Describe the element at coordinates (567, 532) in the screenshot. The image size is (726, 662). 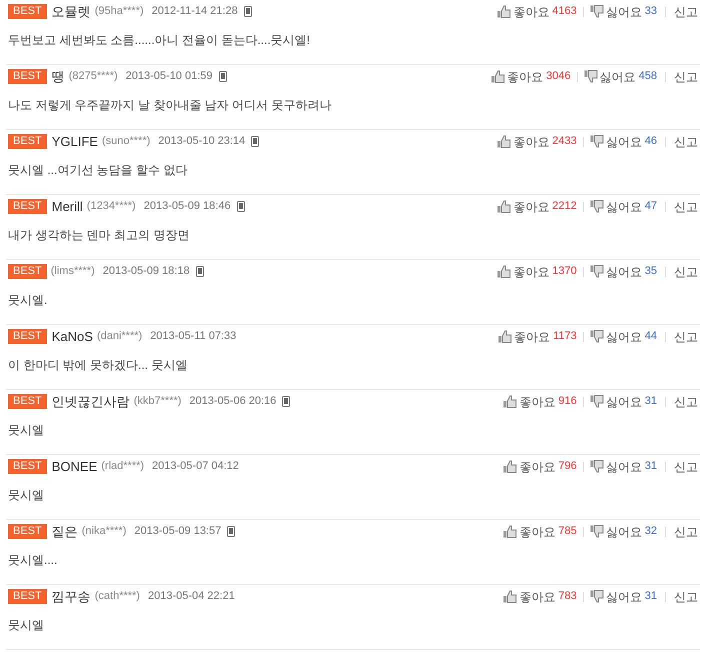
I see `like-count: 785` at that location.